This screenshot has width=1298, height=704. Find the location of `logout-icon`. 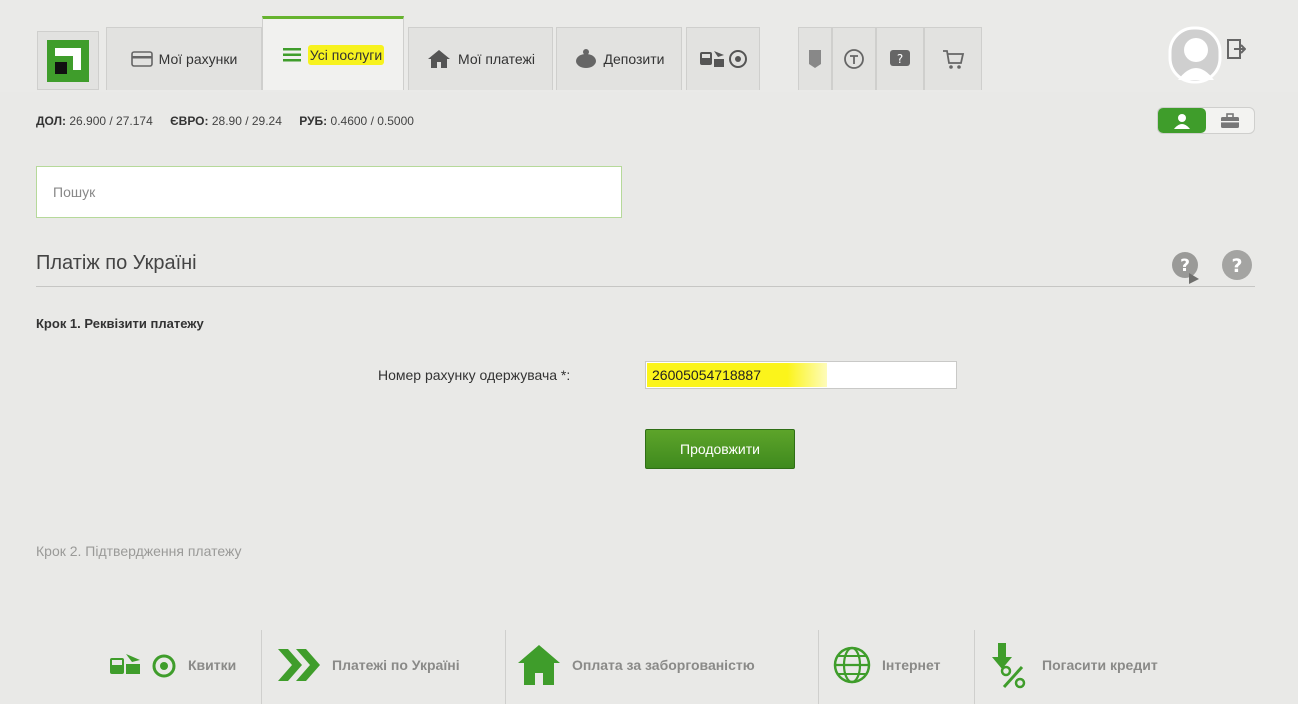

logout-icon is located at coordinates (1237, 49).